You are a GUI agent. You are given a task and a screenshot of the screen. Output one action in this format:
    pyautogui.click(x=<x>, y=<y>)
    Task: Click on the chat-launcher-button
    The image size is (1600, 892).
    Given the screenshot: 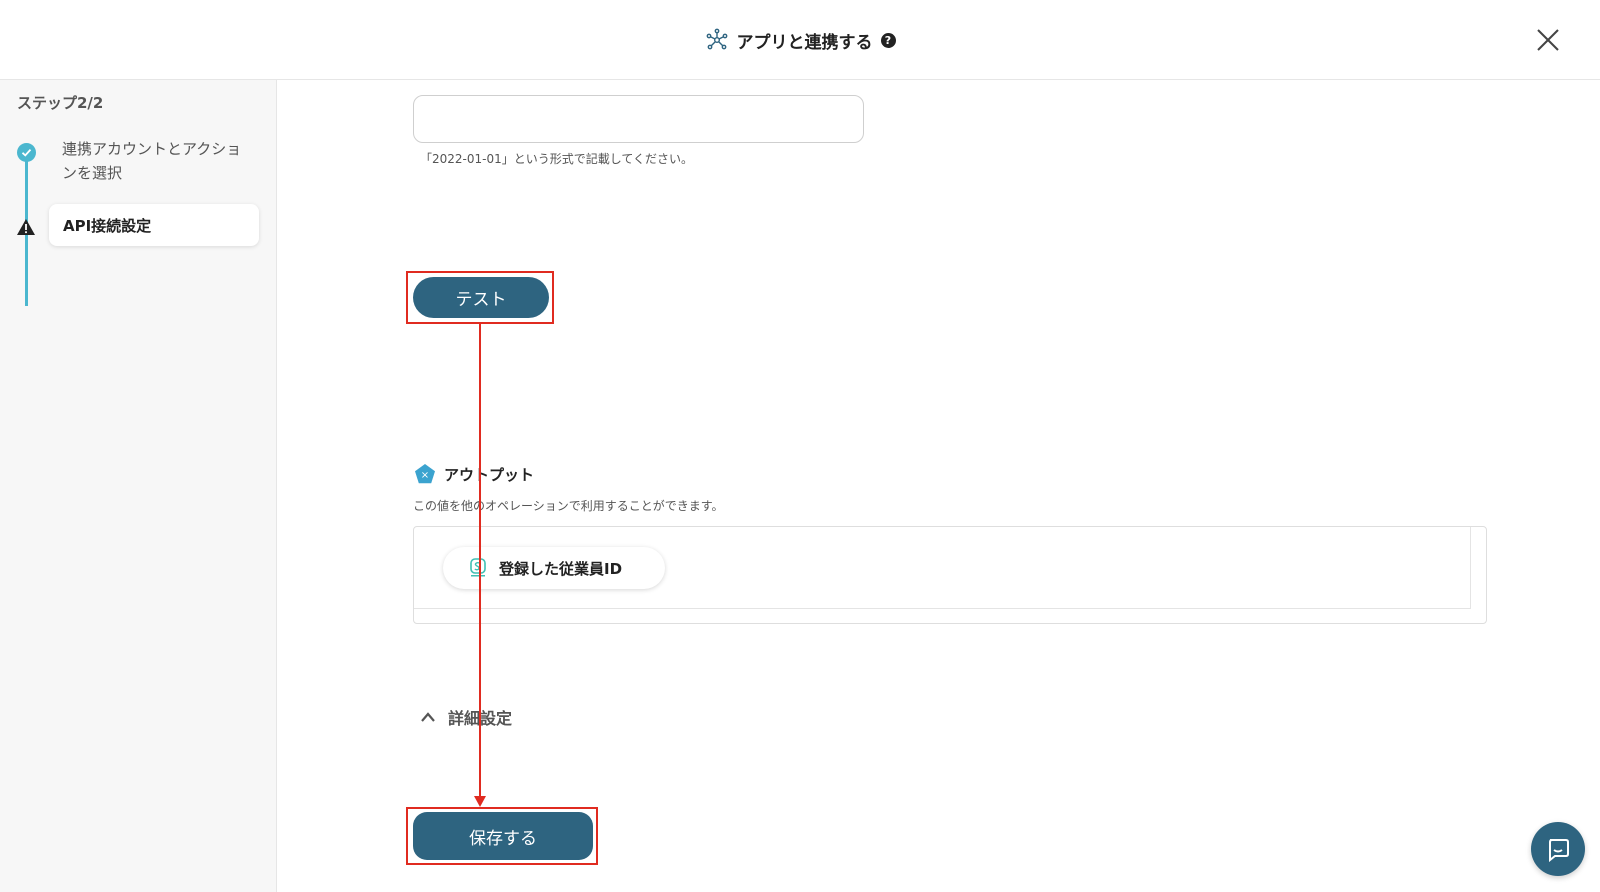 What is the action you would take?
    pyautogui.click(x=1558, y=849)
    